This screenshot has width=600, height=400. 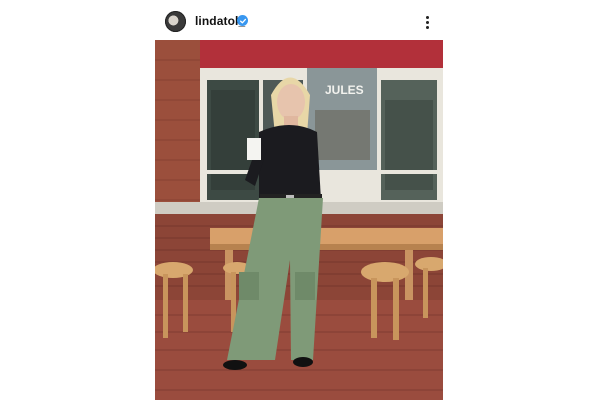 What do you see at coordinates (299, 22) in the screenshot?
I see `post-header: lindatol_` at bounding box center [299, 22].